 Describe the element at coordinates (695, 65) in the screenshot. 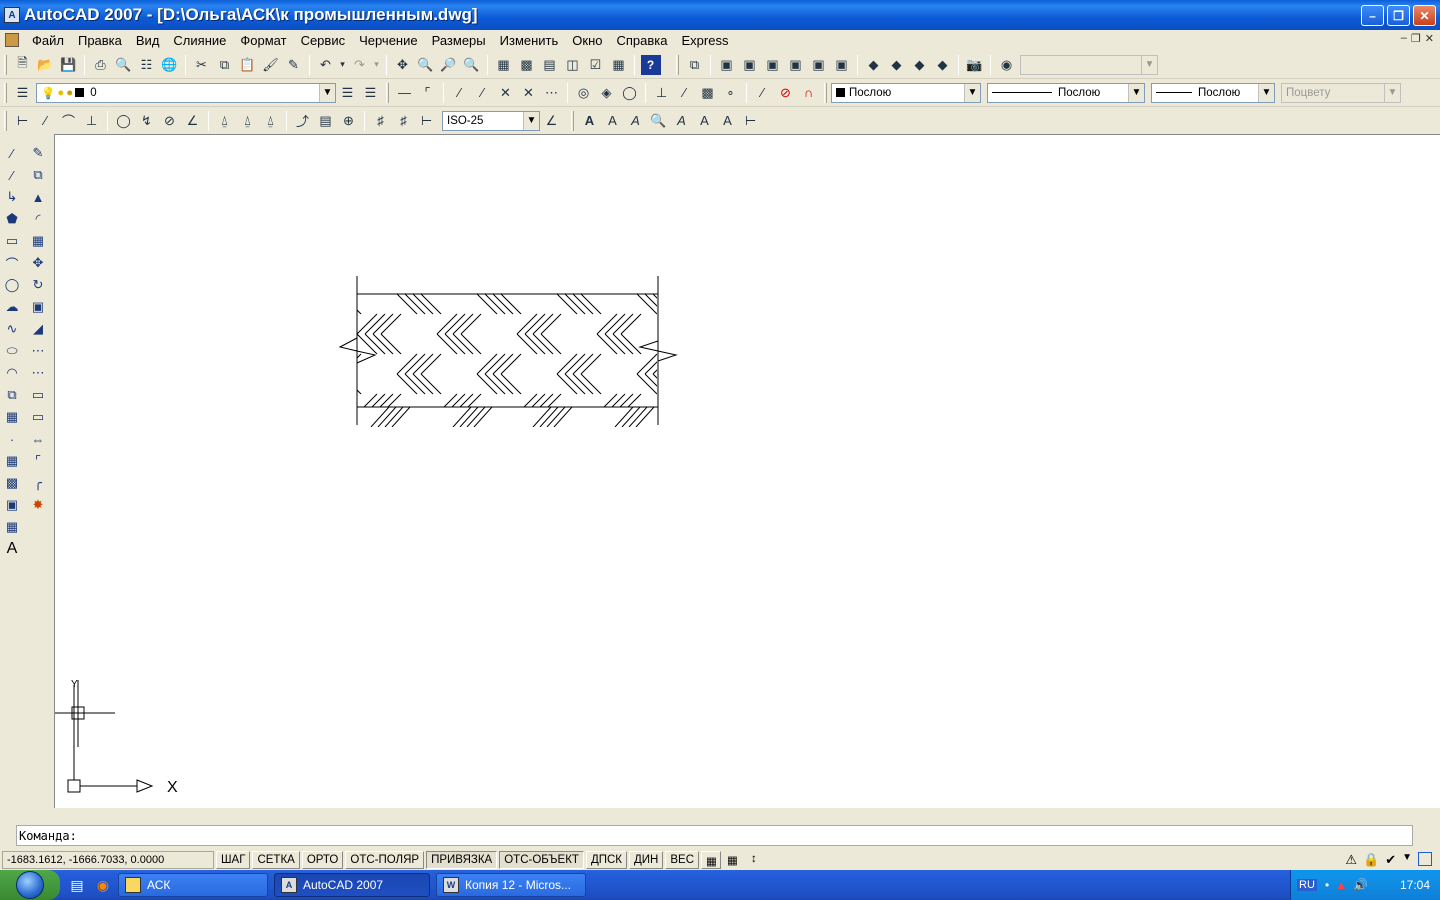

I see `named-views-icon: ⧉` at that location.